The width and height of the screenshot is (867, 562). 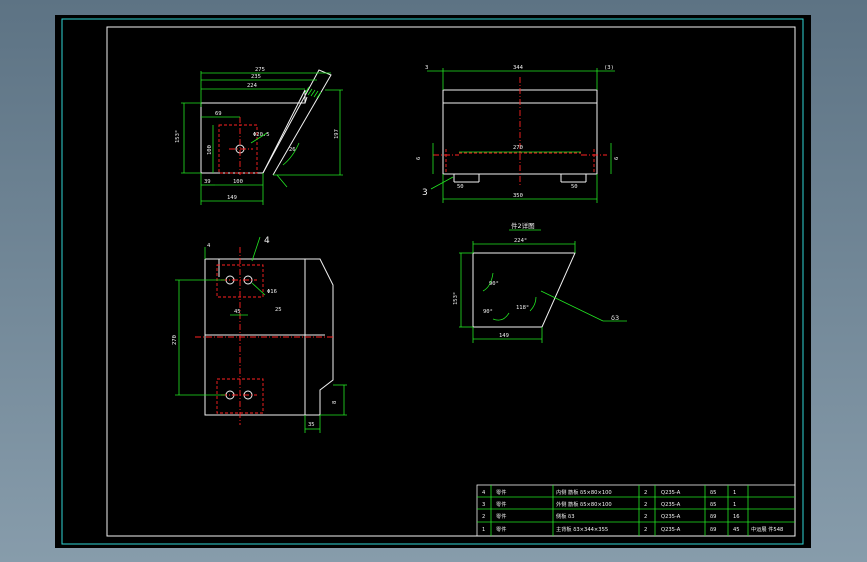 I want to click on title-block-frame, so click(x=636, y=510).